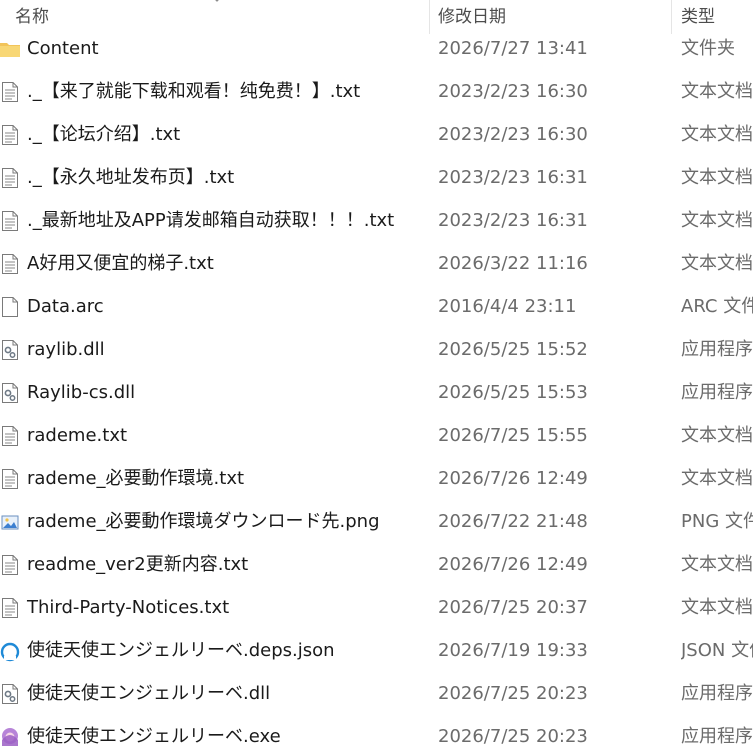 This screenshot has height=750, width=753. I want to click on file-date: 2026/5/25 15:53, so click(513, 392).